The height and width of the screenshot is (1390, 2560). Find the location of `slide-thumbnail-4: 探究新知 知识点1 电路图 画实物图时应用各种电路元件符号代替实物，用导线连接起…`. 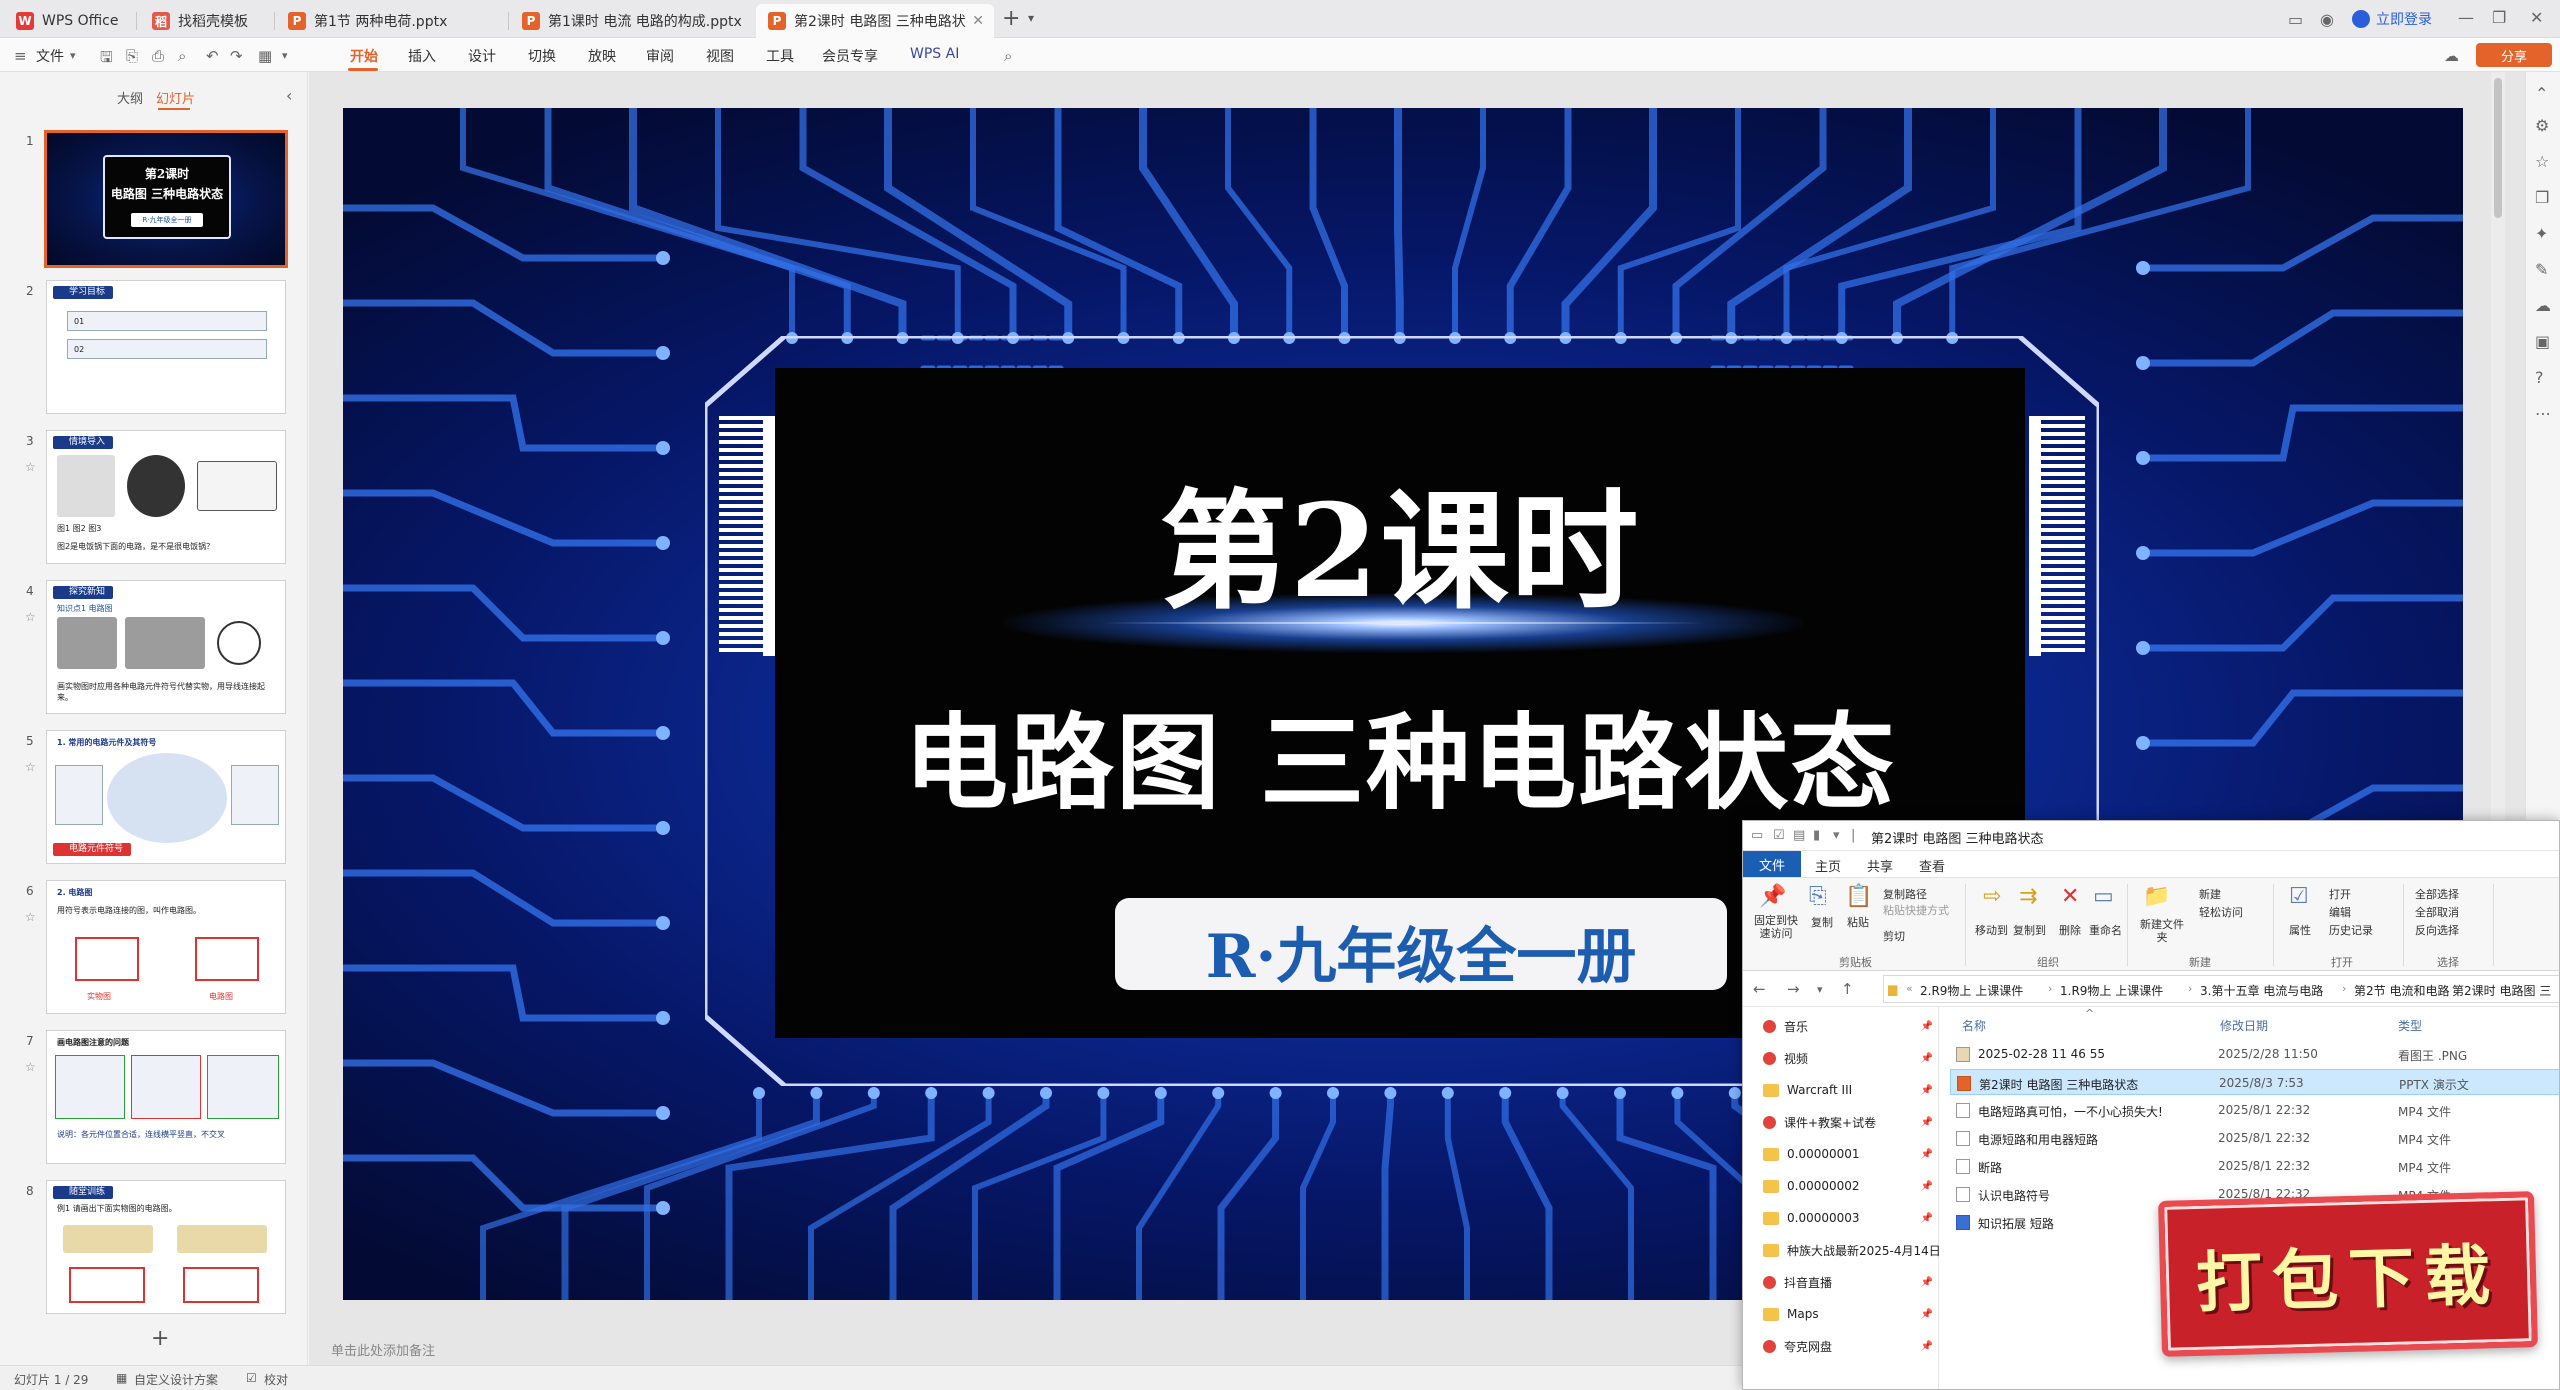

slide-thumbnail-4: 探究新知 知识点1 电路图 画实物图时应用各种电路元件符号代替实物，用导线连接起… is located at coordinates (166, 647).